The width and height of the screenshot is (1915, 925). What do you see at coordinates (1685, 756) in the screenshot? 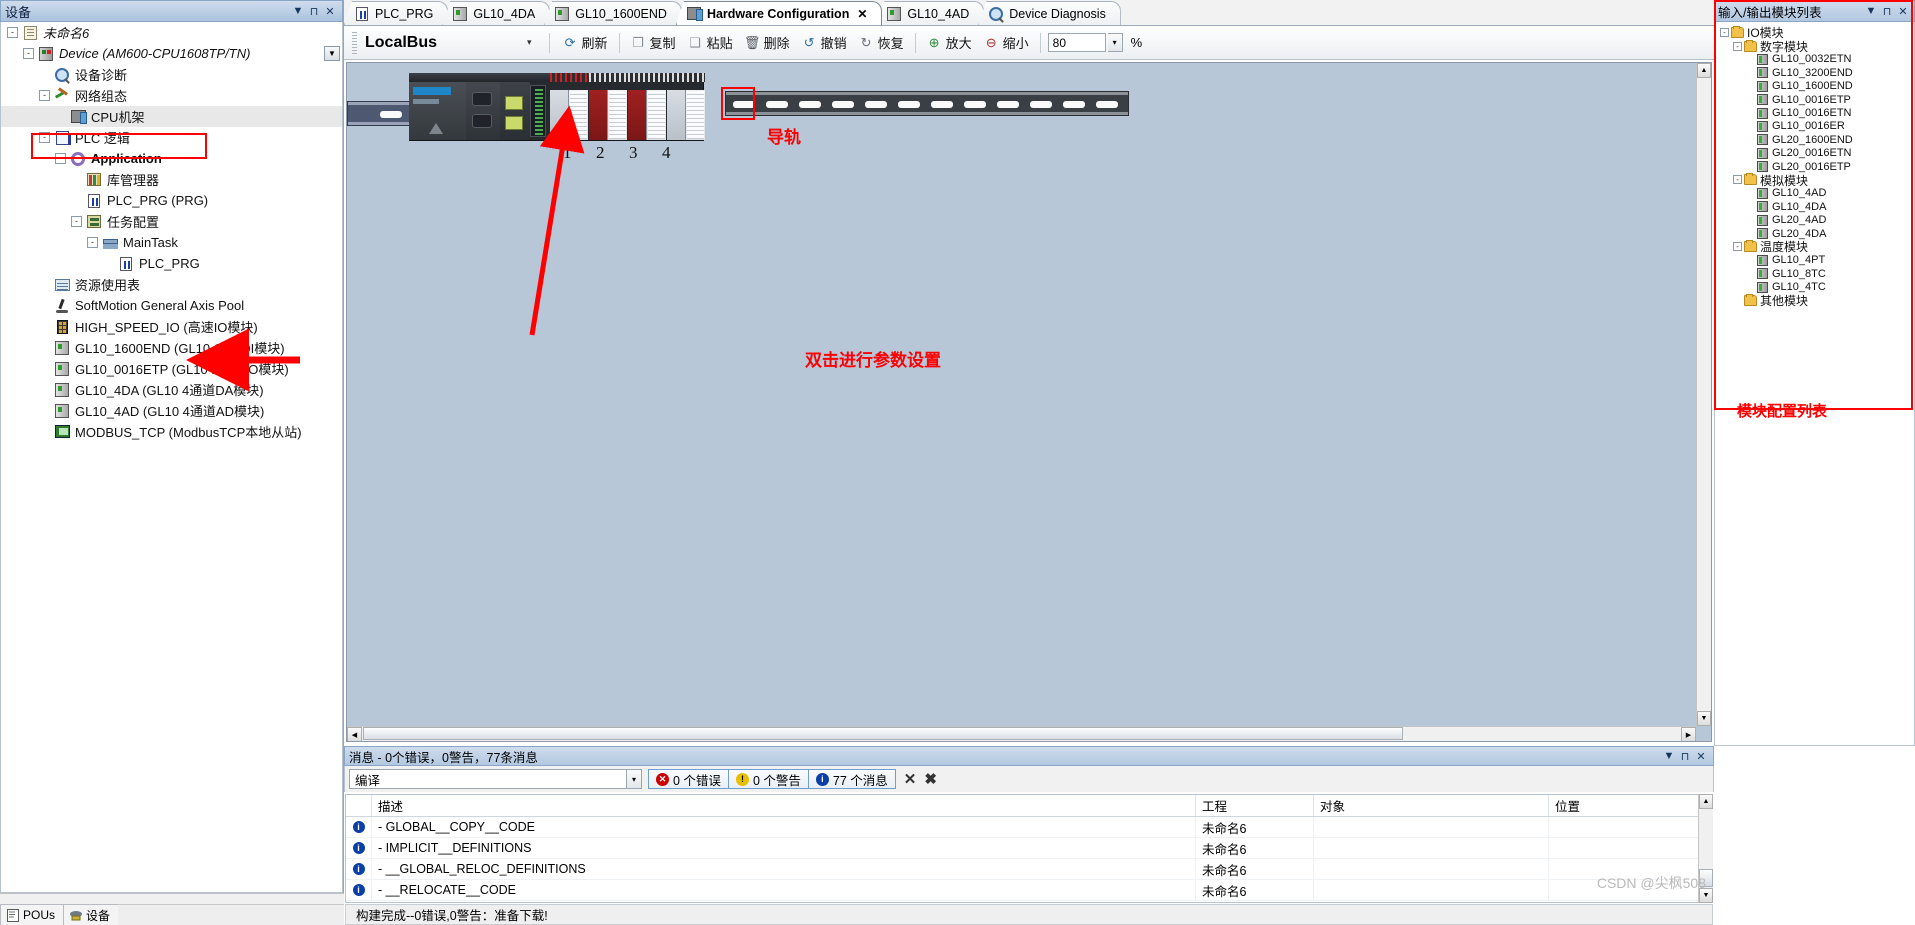
I see `messages-pin-icon: ⊓` at bounding box center [1685, 756].